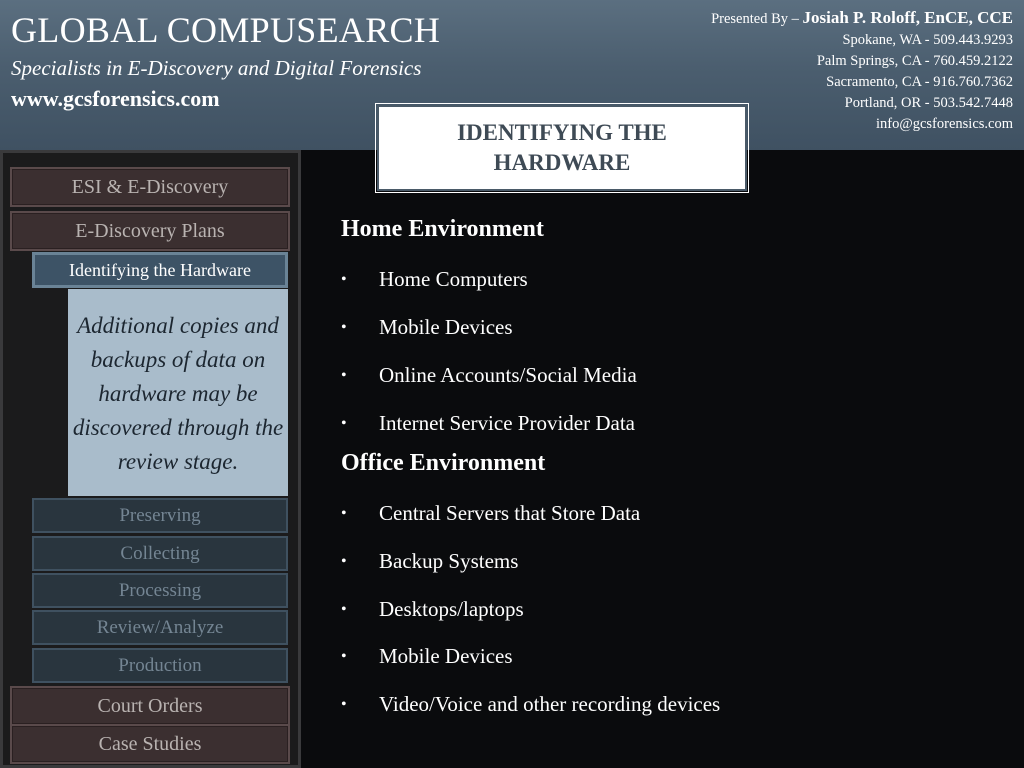 The height and width of the screenshot is (768, 1024). I want to click on bullet-item: • Desktops/laptops, so click(432, 609).